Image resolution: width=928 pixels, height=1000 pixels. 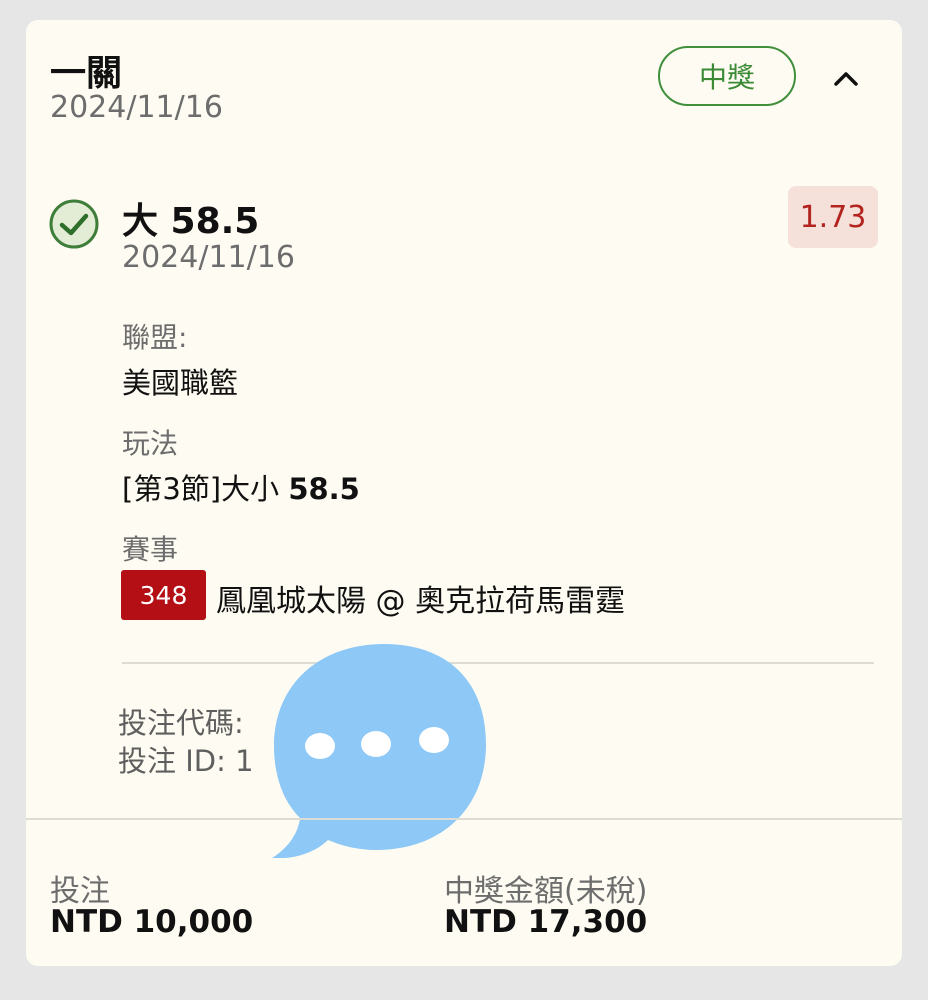 I want to click on chevron-up-icon, so click(x=846, y=79).